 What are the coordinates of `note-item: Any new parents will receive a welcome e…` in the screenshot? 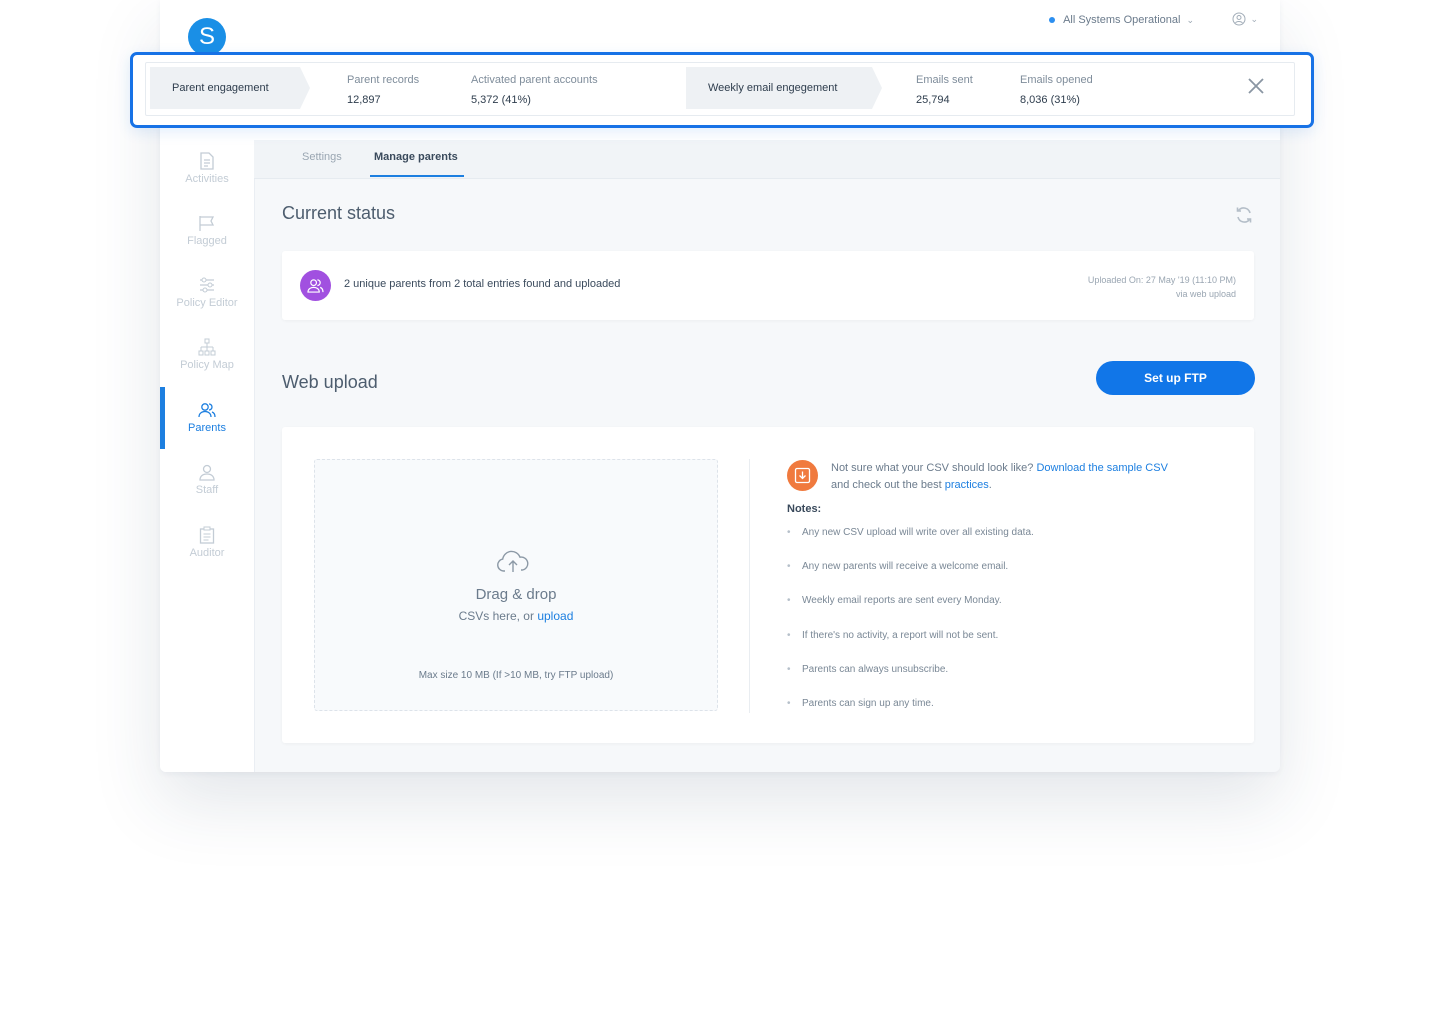 It's located at (897, 566).